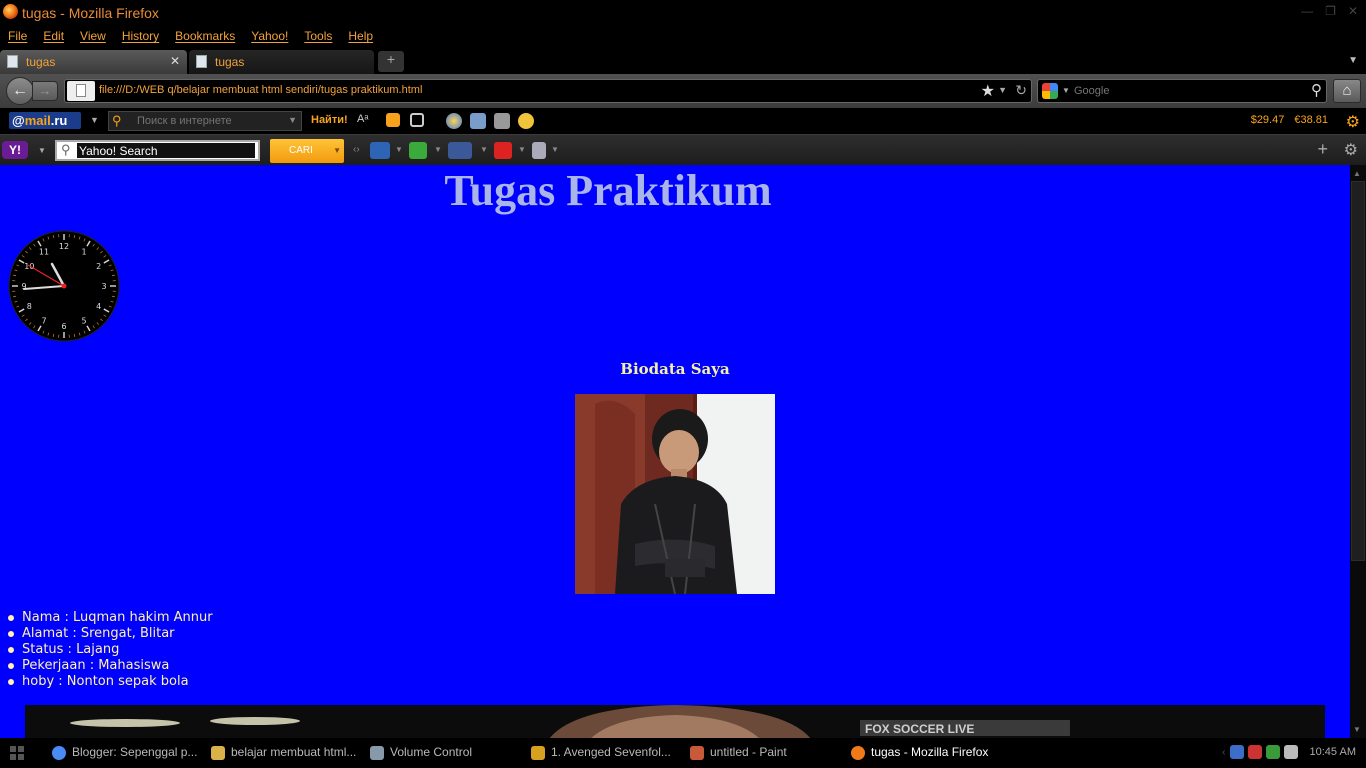 The height and width of the screenshot is (768, 1366). Describe the element at coordinates (45, 120) in the screenshot. I see `mailru-logo: @mail.ru` at that location.